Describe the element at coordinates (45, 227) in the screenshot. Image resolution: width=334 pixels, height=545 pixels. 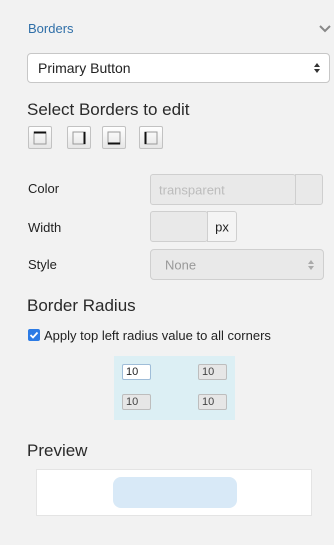
I see `width-label: Width` at that location.